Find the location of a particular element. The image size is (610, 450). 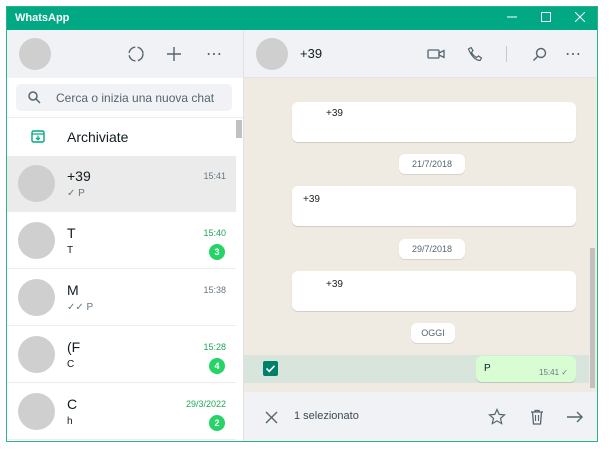

search-input is located at coordinates (141, 97).